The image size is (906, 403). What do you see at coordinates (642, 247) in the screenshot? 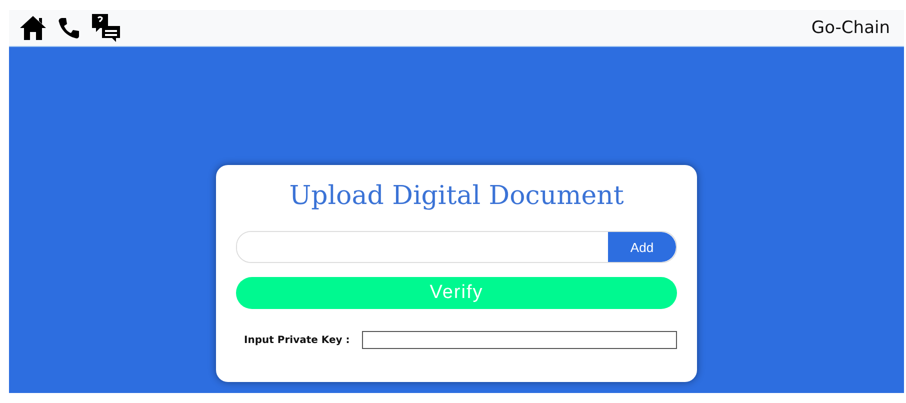
I see `add-button: Add` at bounding box center [642, 247].